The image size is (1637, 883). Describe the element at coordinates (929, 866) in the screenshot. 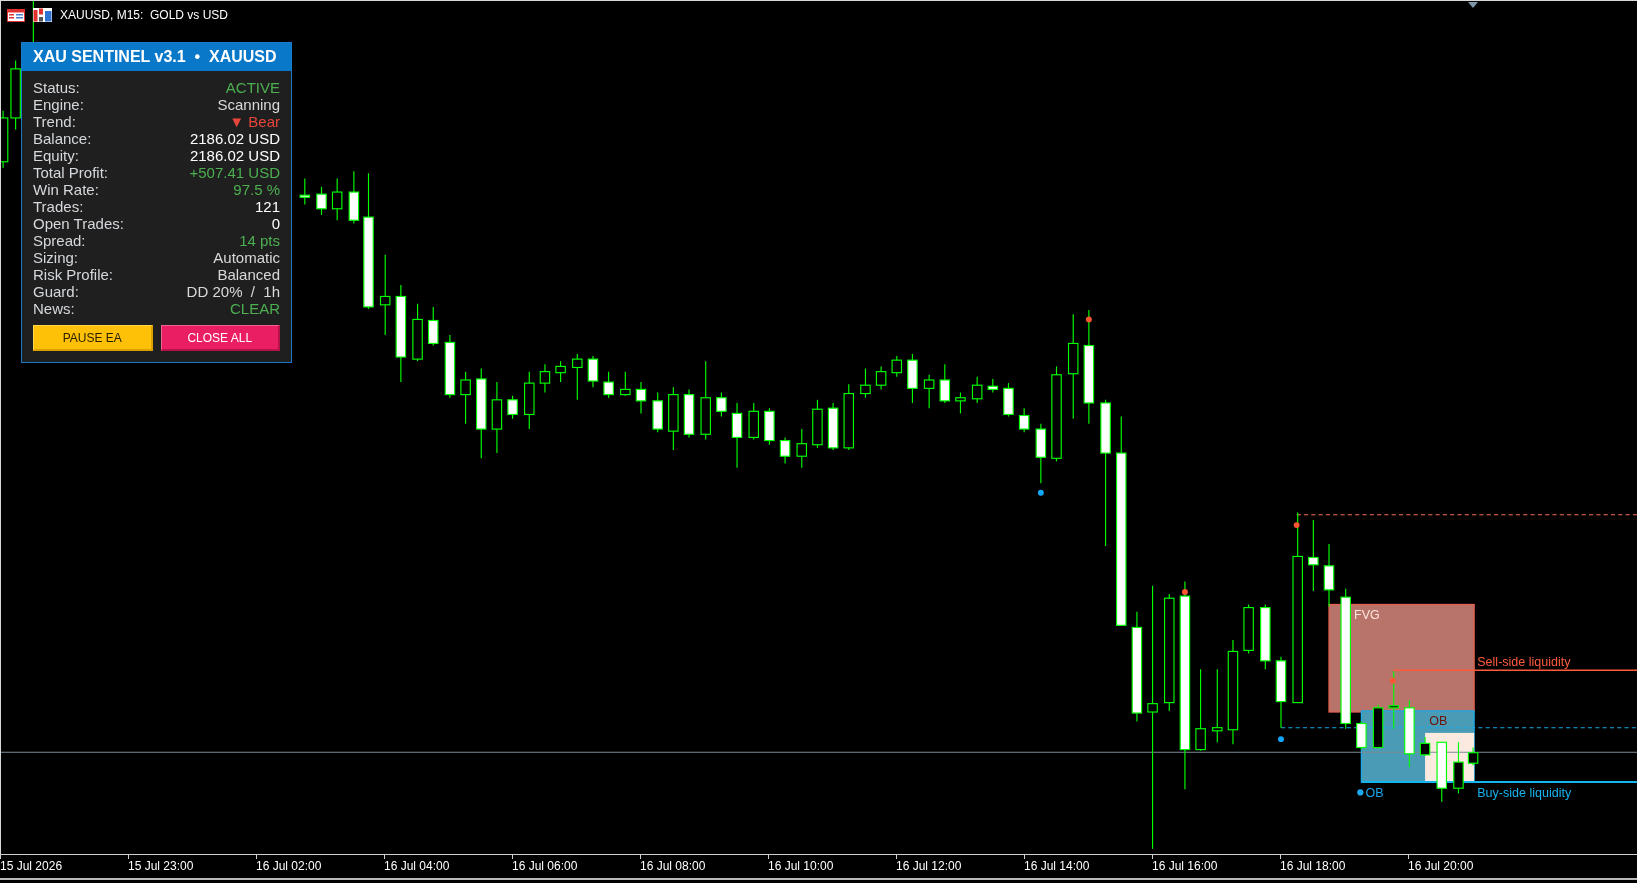

I see `time-label: 16 Jul 12:00` at that location.